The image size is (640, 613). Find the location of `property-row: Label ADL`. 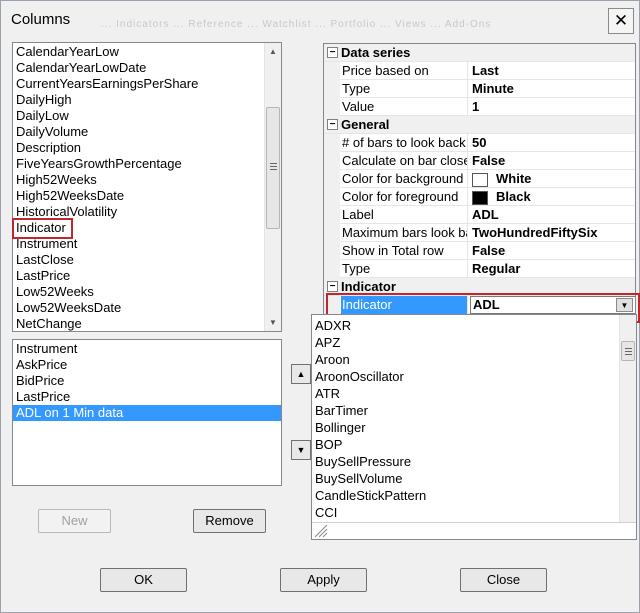

property-row: Label ADL is located at coordinates (479, 215).